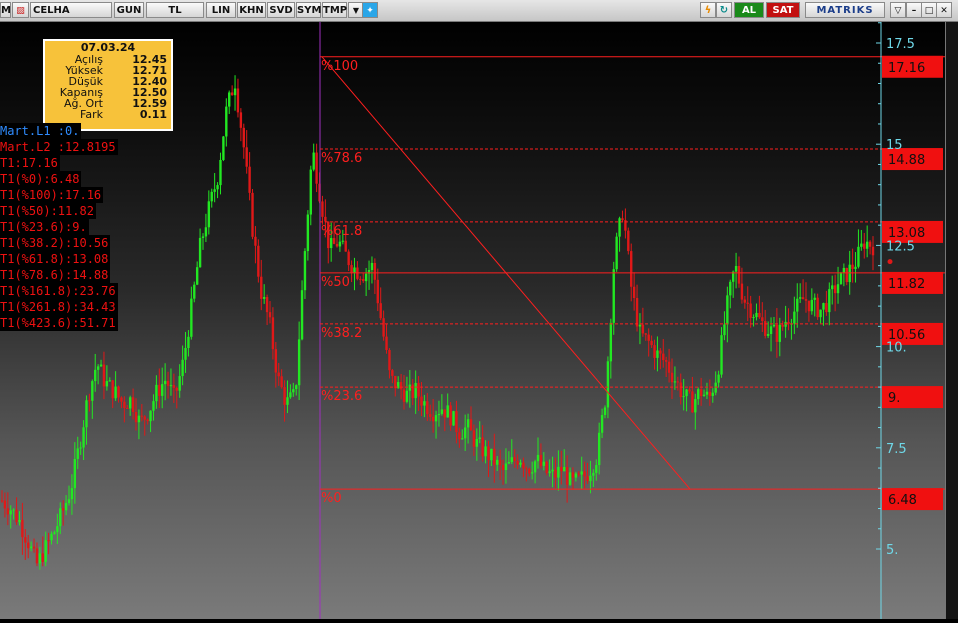 The width and height of the screenshot is (958, 623). Describe the element at coordinates (20, 10) in the screenshot. I see `chart-type-icon: ▨` at that location.